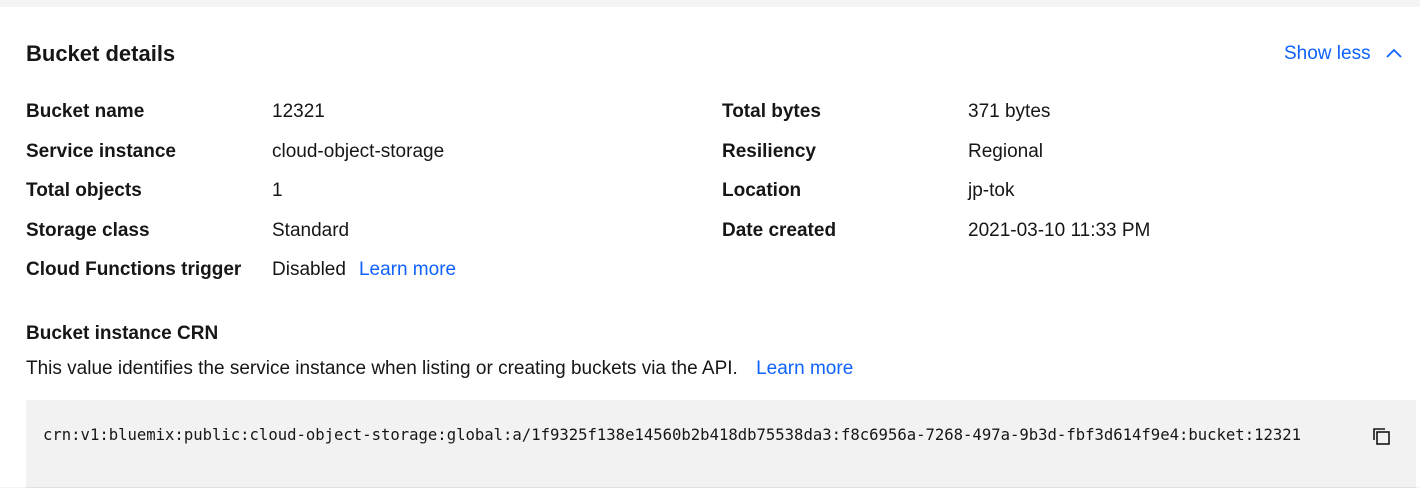  Describe the element at coordinates (277, 190) in the screenshot. I see `detail-value: 1` at that location.